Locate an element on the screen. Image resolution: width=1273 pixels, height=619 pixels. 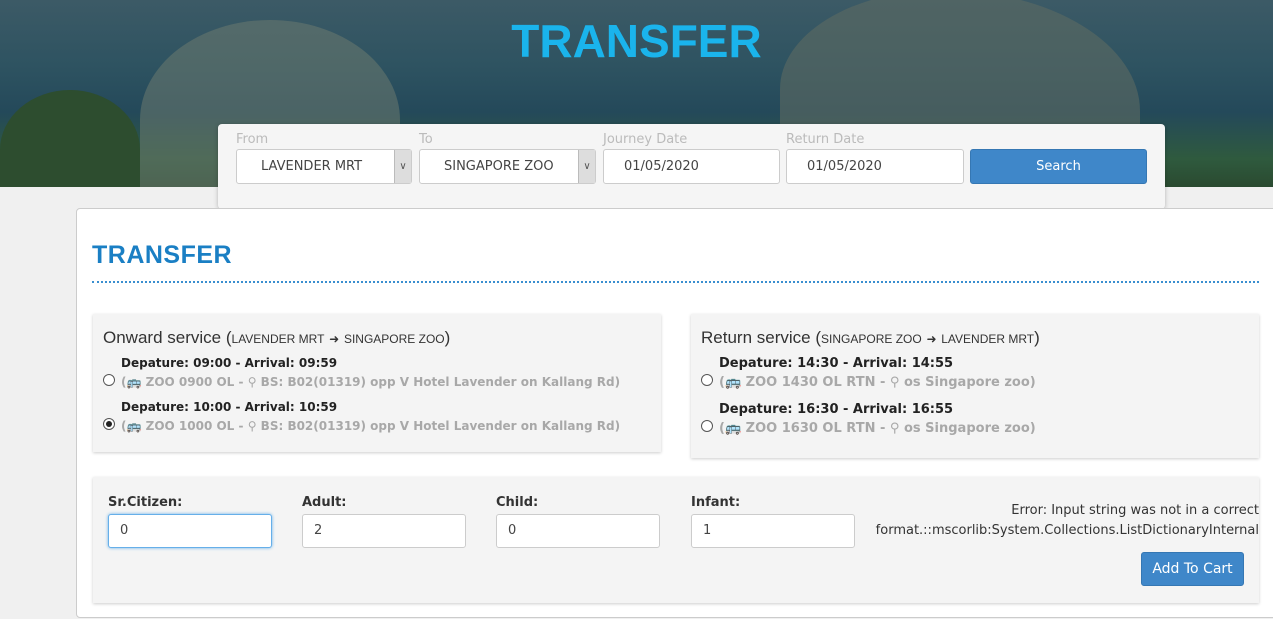
banner-title: TRANSFER is located at coordinates (636, 41).